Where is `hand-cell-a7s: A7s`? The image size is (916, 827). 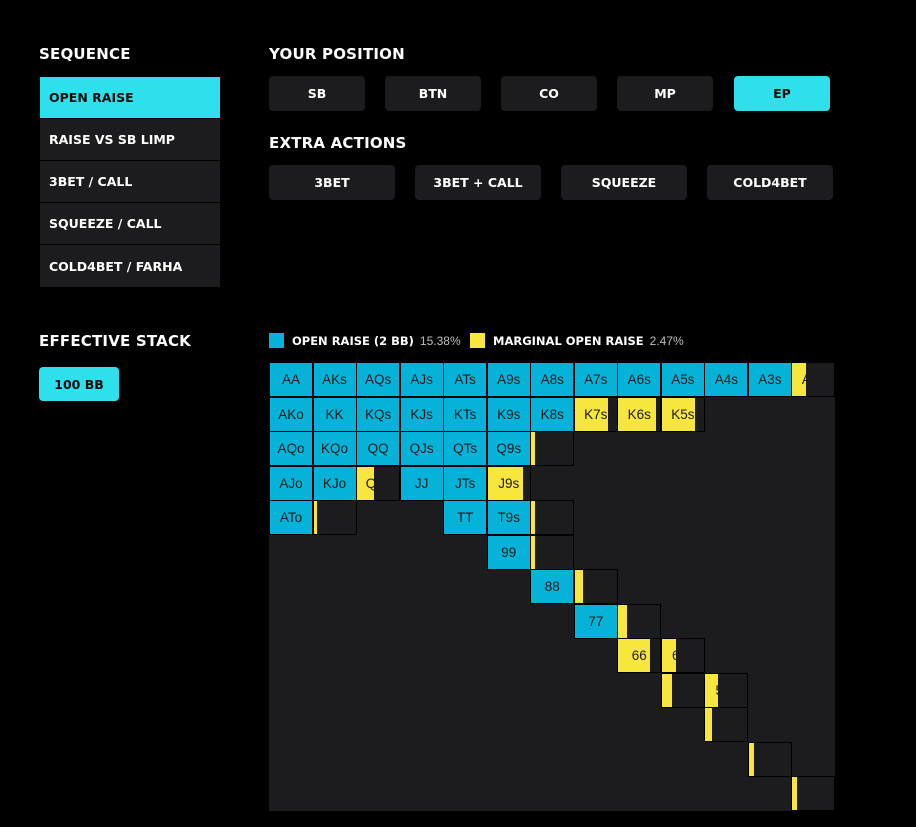 hand-cell-a7s: A7s is located at coordinates (595, 380).